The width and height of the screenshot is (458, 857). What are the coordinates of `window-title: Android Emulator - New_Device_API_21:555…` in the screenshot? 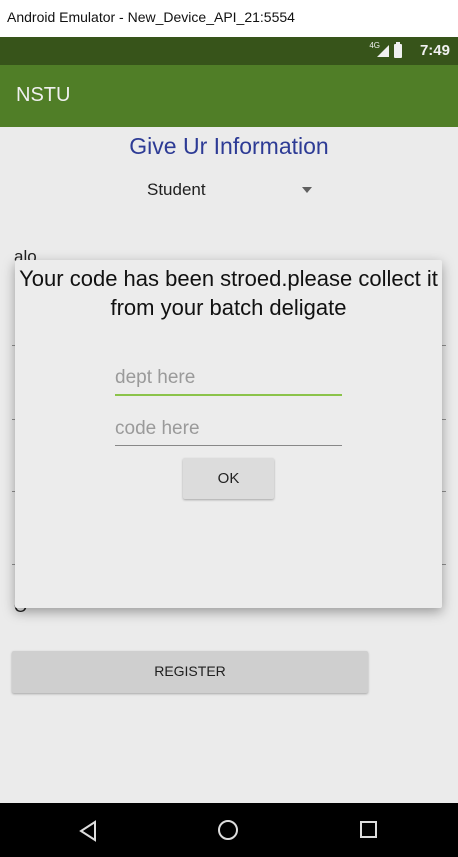 It's located at (151, 17).